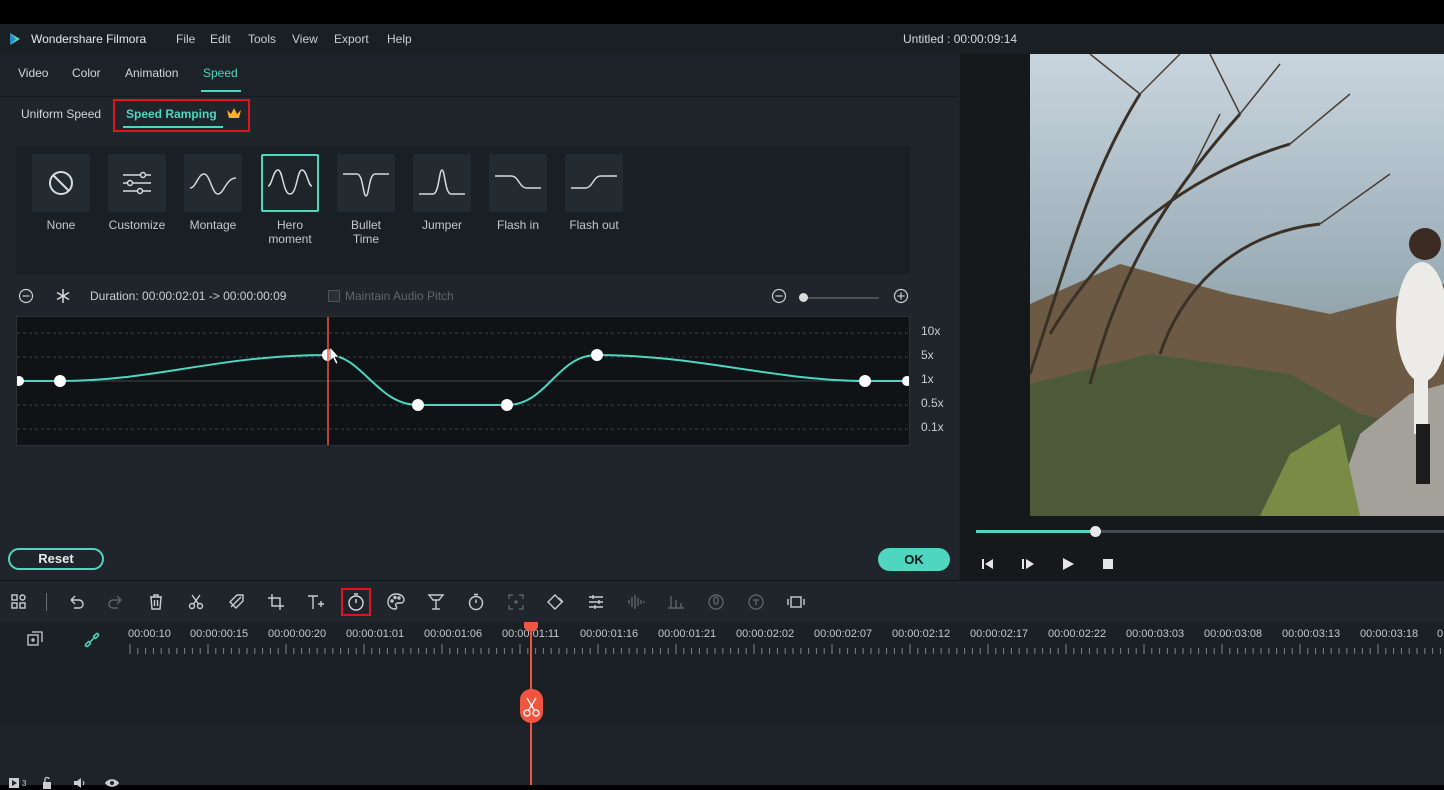  I want to click on maintain-pitch-checkbox, so click(334, 296).